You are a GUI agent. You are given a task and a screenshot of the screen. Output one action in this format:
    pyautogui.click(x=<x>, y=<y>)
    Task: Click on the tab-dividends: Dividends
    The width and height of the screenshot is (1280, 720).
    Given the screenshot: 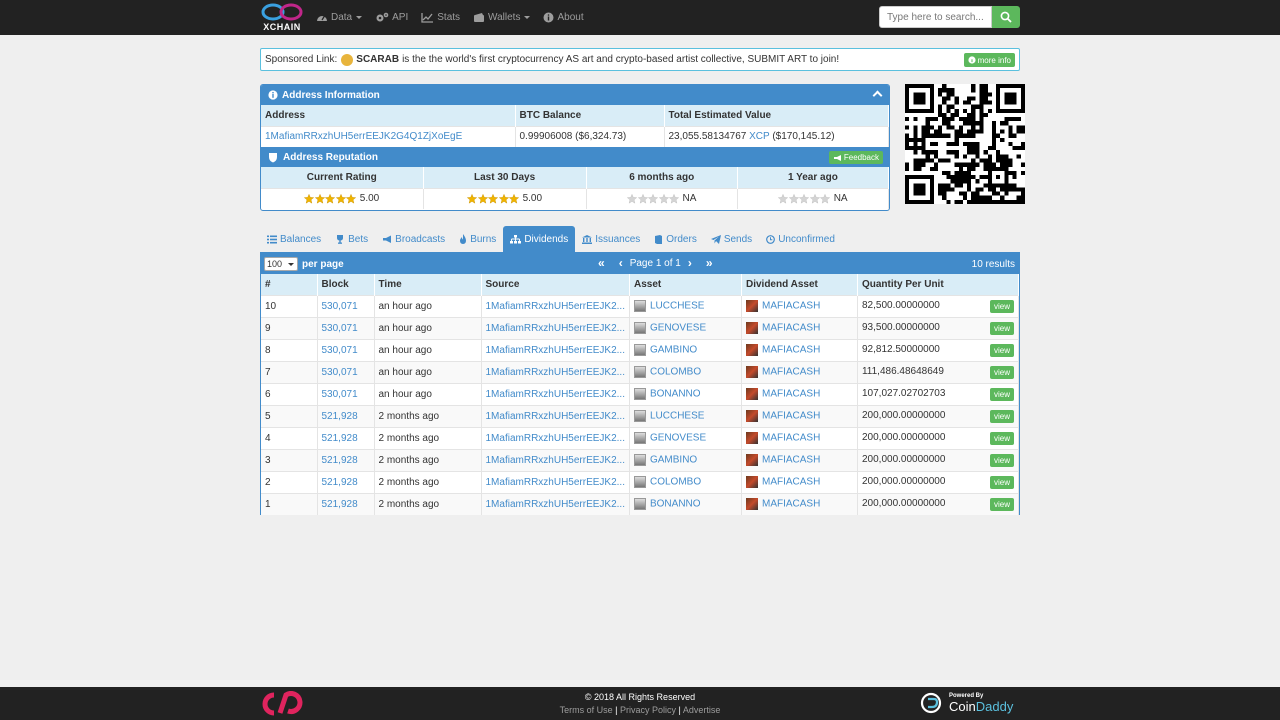 What is the action you would take?
    pyautogui.click(x=539, y=239)
    